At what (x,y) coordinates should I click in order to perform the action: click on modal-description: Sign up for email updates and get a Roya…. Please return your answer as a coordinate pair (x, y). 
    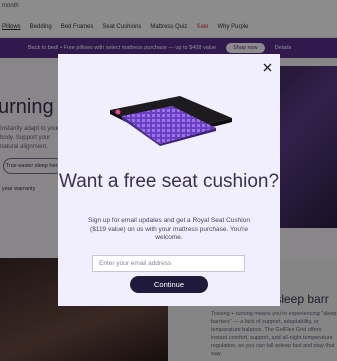
    Looking at the image, I should click on (169, 229).